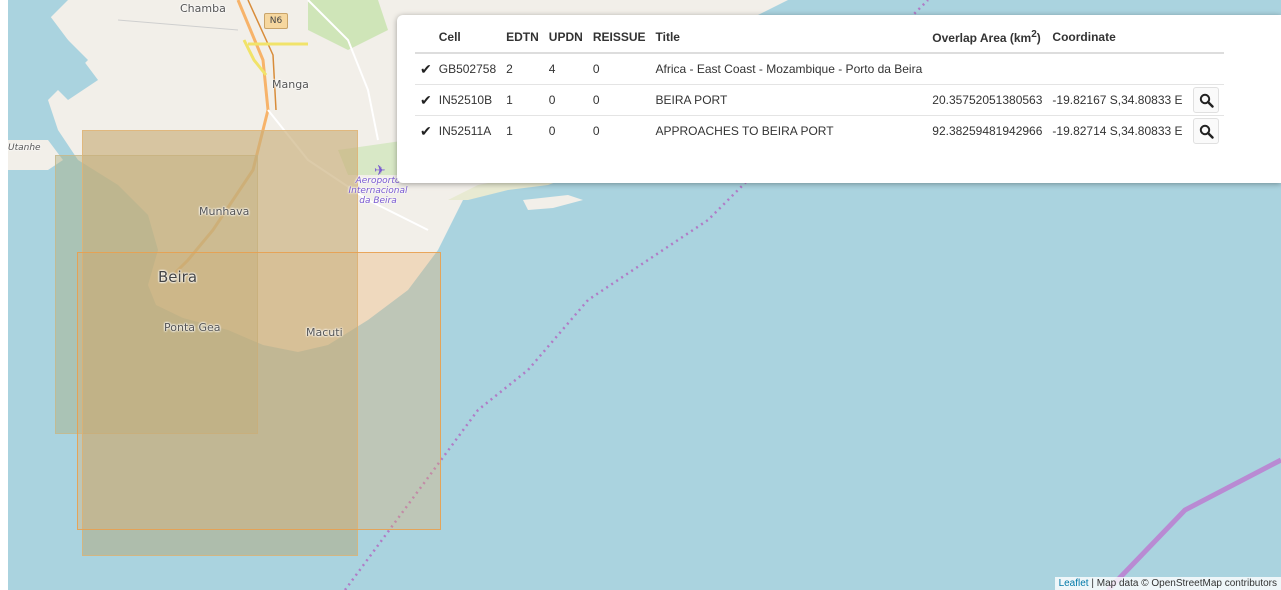 The width and height of the screenshot is (1281, 590). What do you see at coordinates (987, 130) in the screenshot?
I see `cell-overlap: 92.38259481942966` at bounding box center [987, 130].